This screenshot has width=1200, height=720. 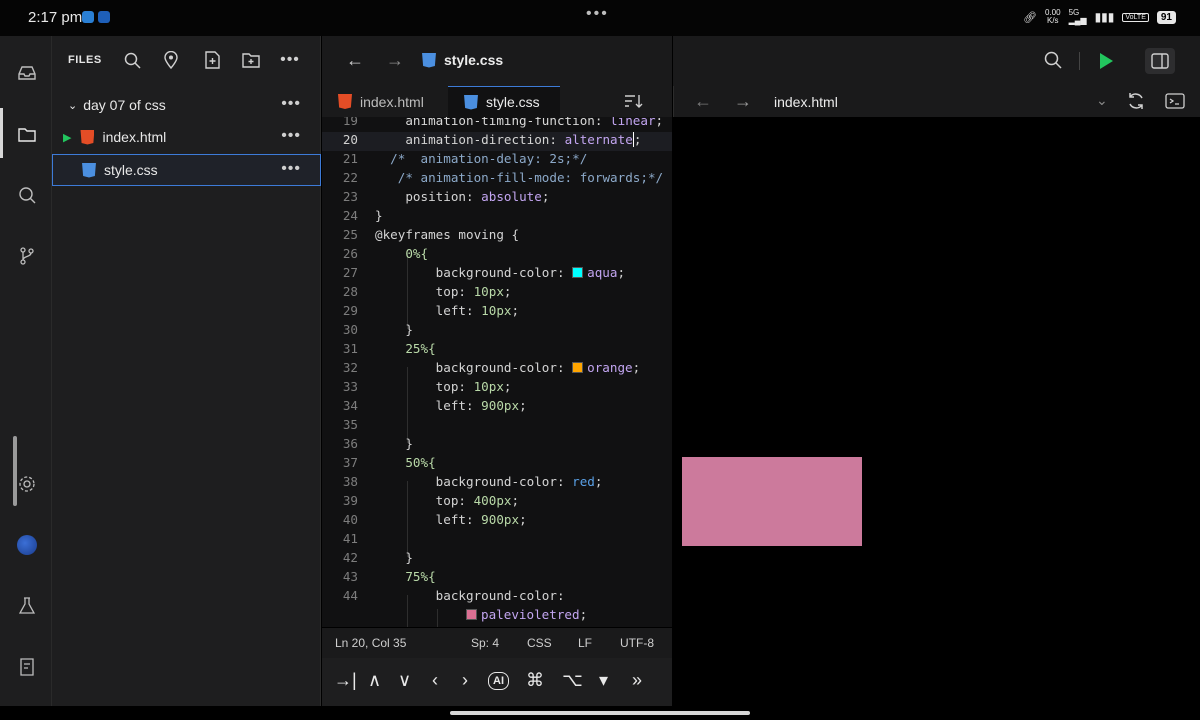 What do you see at coordinates (585, 643) in the screenshot?
I see `line-ending: LF` at bounding box center [585, 643].